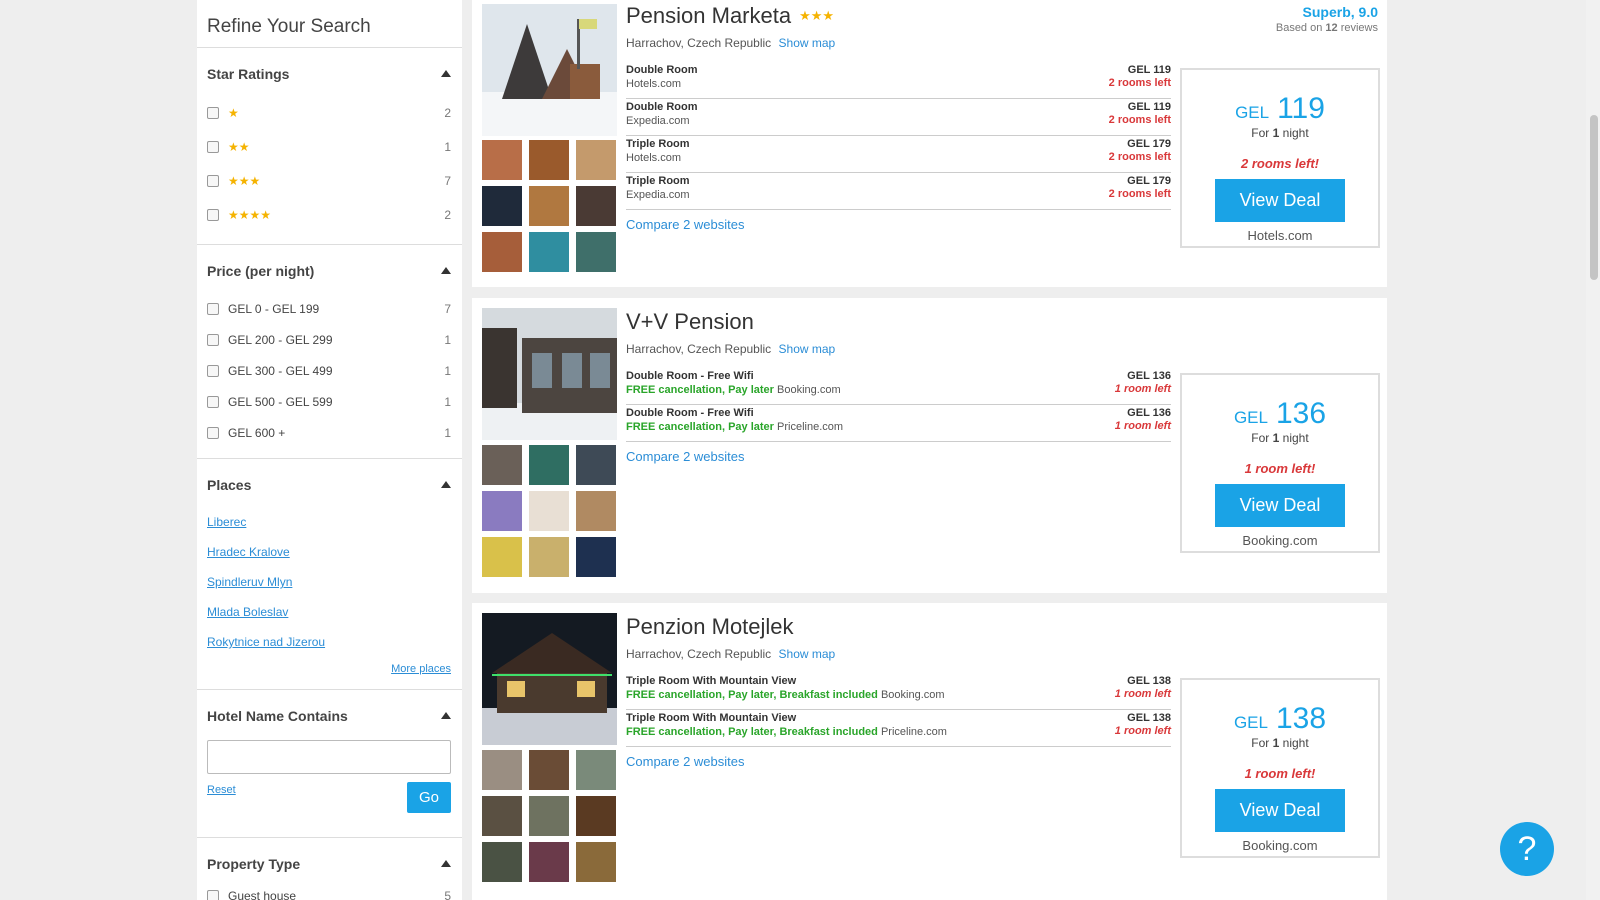 This screenshot has height=900, width=1600. I want to click on property-filter-guest-house: Guest house 5, so click(329, 893).